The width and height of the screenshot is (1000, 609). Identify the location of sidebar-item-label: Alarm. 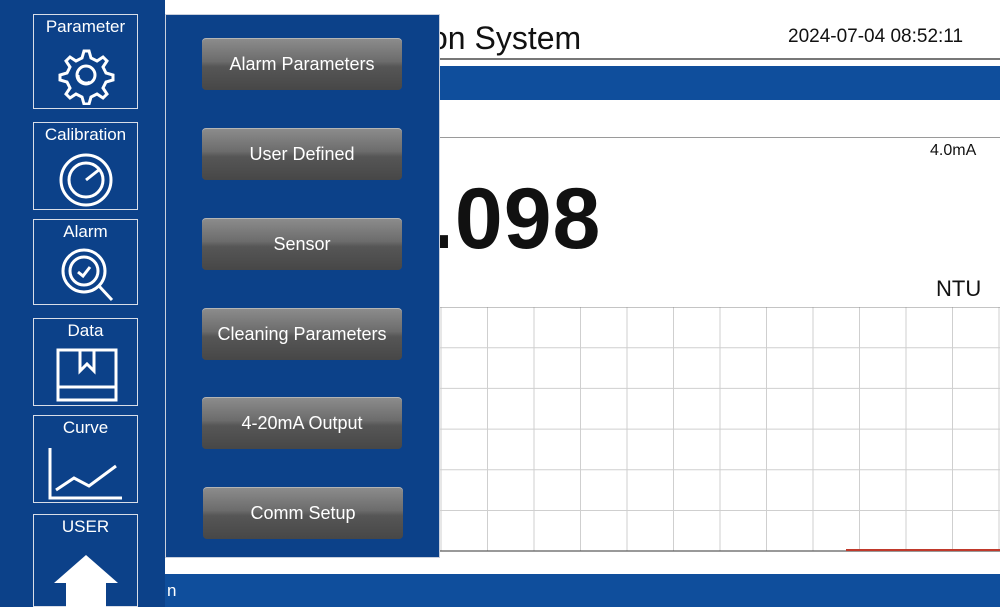
(85, 231).